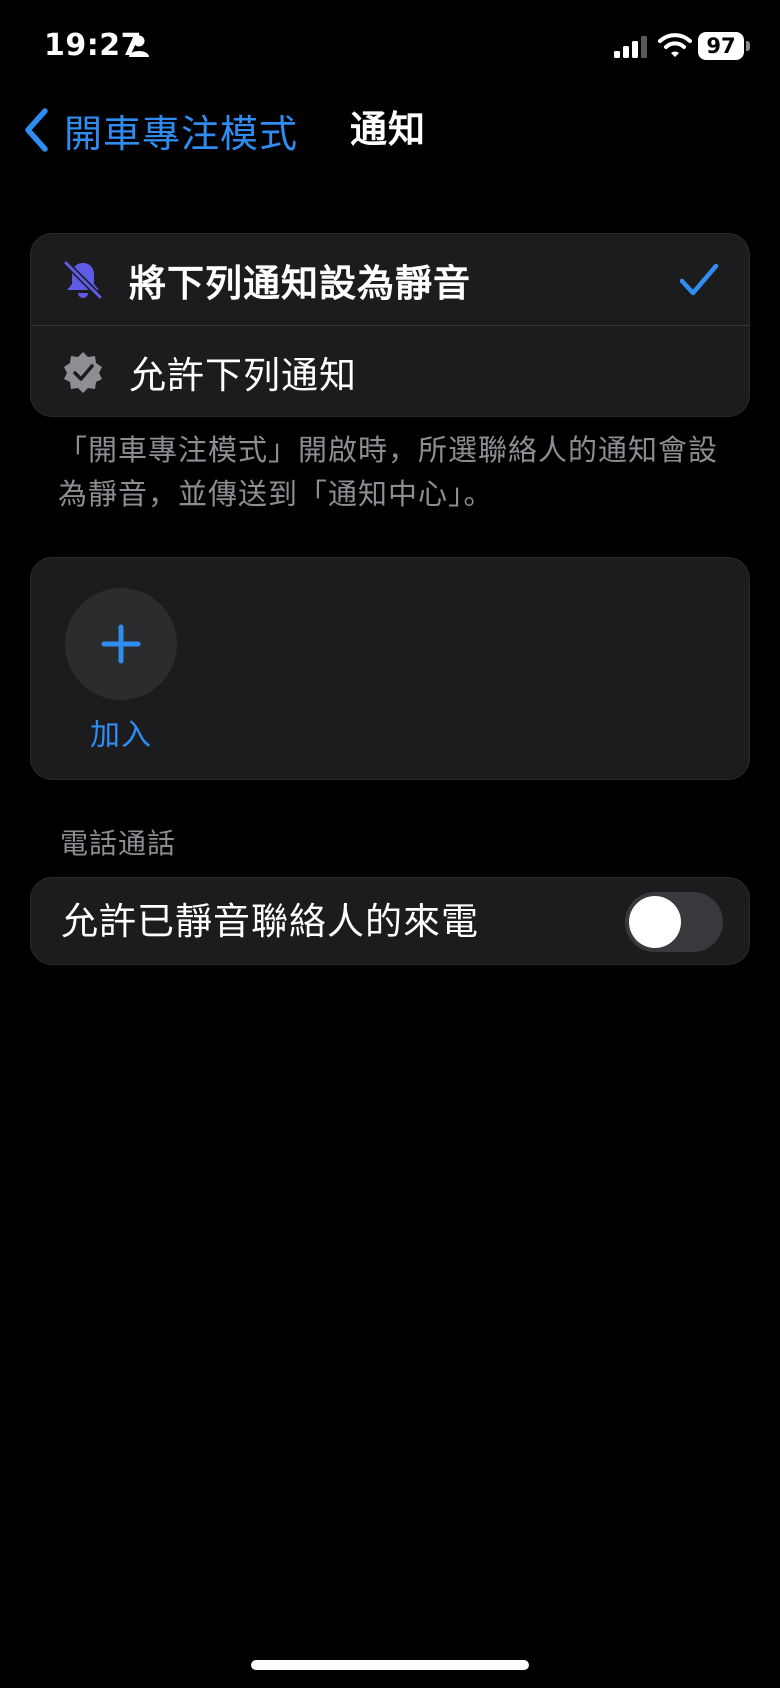 The image size is (780, 1688). Describe the element at coordinates (655, 922) in the screenshot. I see `toggle-knob` at that location.